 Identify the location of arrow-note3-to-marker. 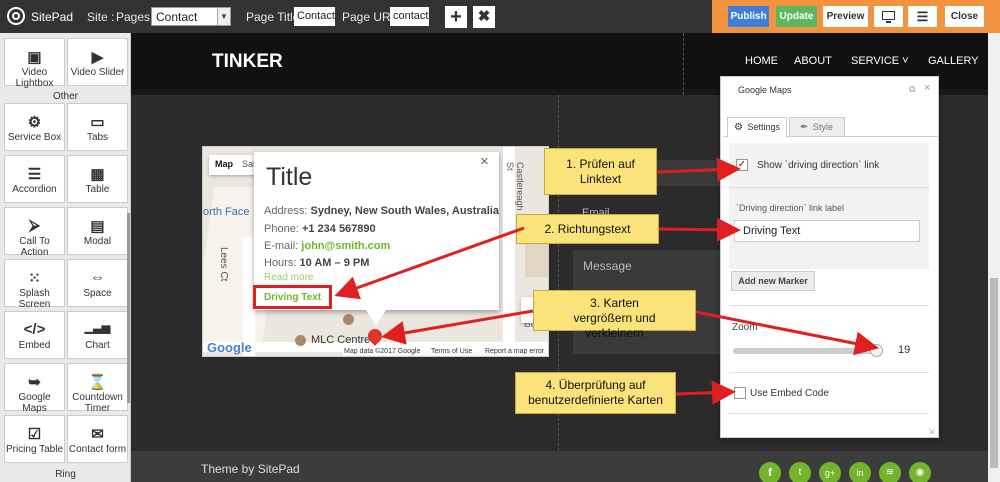
(457, 327).